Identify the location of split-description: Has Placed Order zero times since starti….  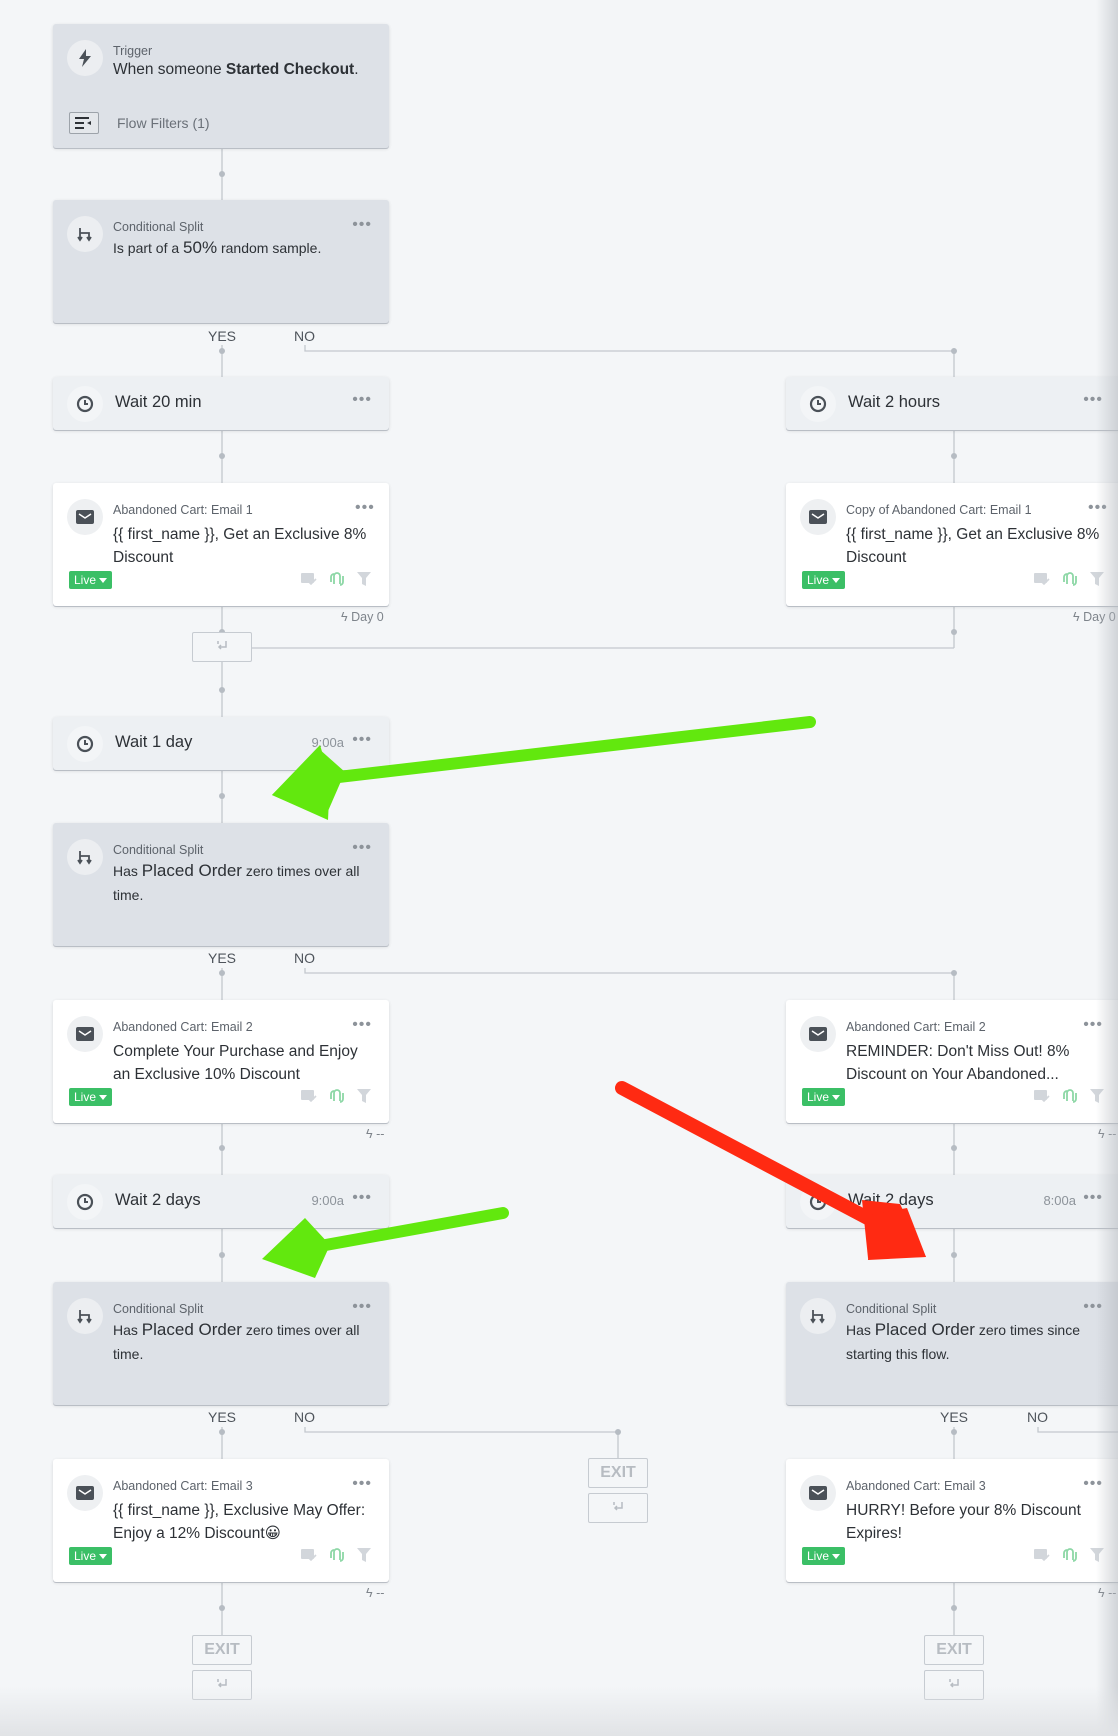
(976, 1342).